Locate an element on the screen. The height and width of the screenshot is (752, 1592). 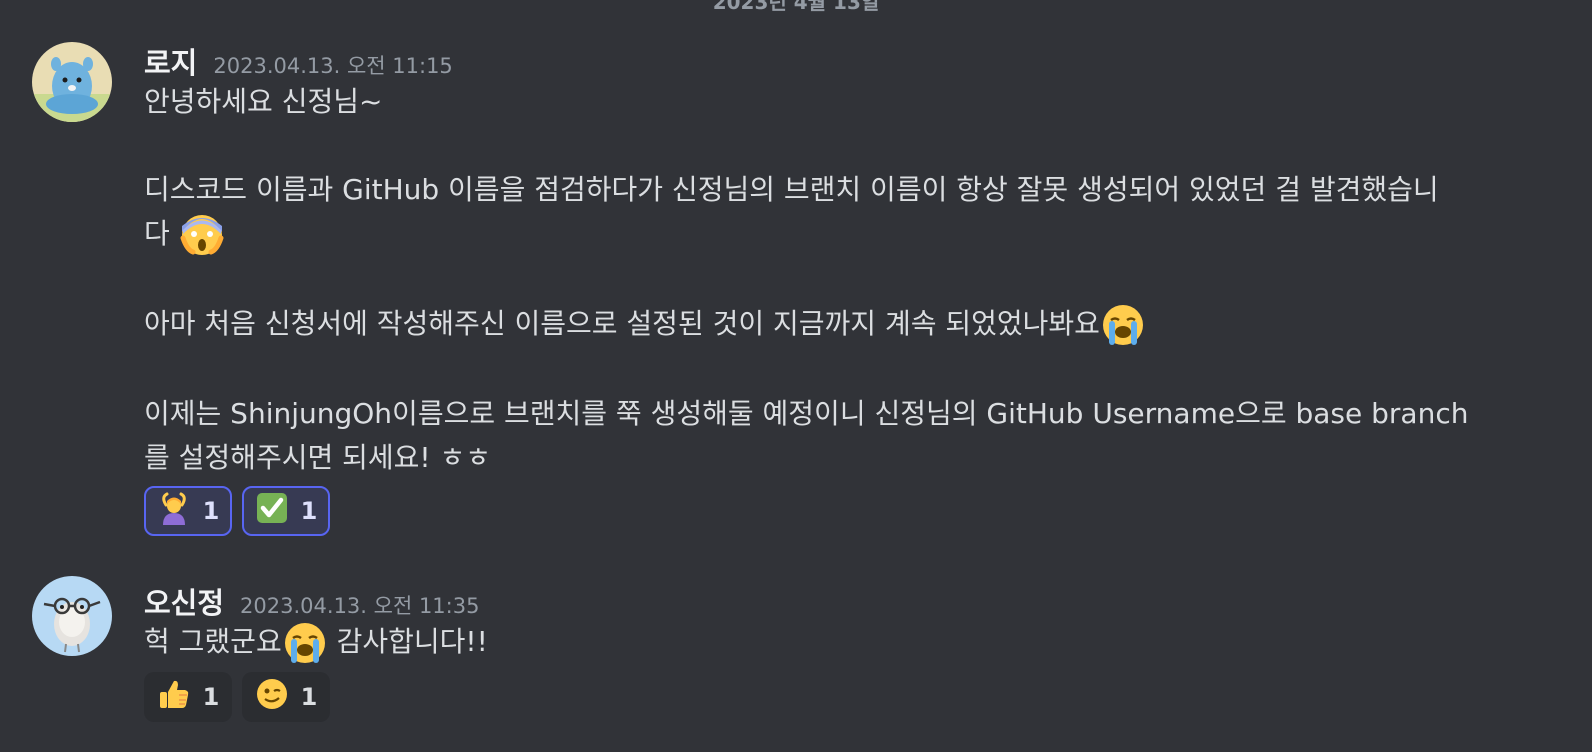
username: 오신정 is located at coordinates (184, 601).